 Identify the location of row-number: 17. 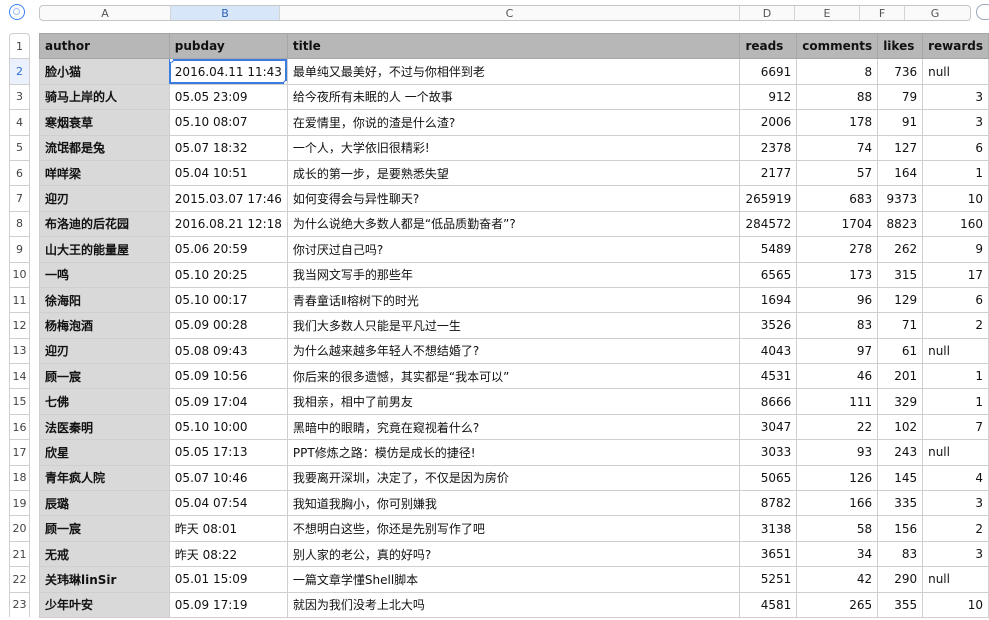
(19, 452).